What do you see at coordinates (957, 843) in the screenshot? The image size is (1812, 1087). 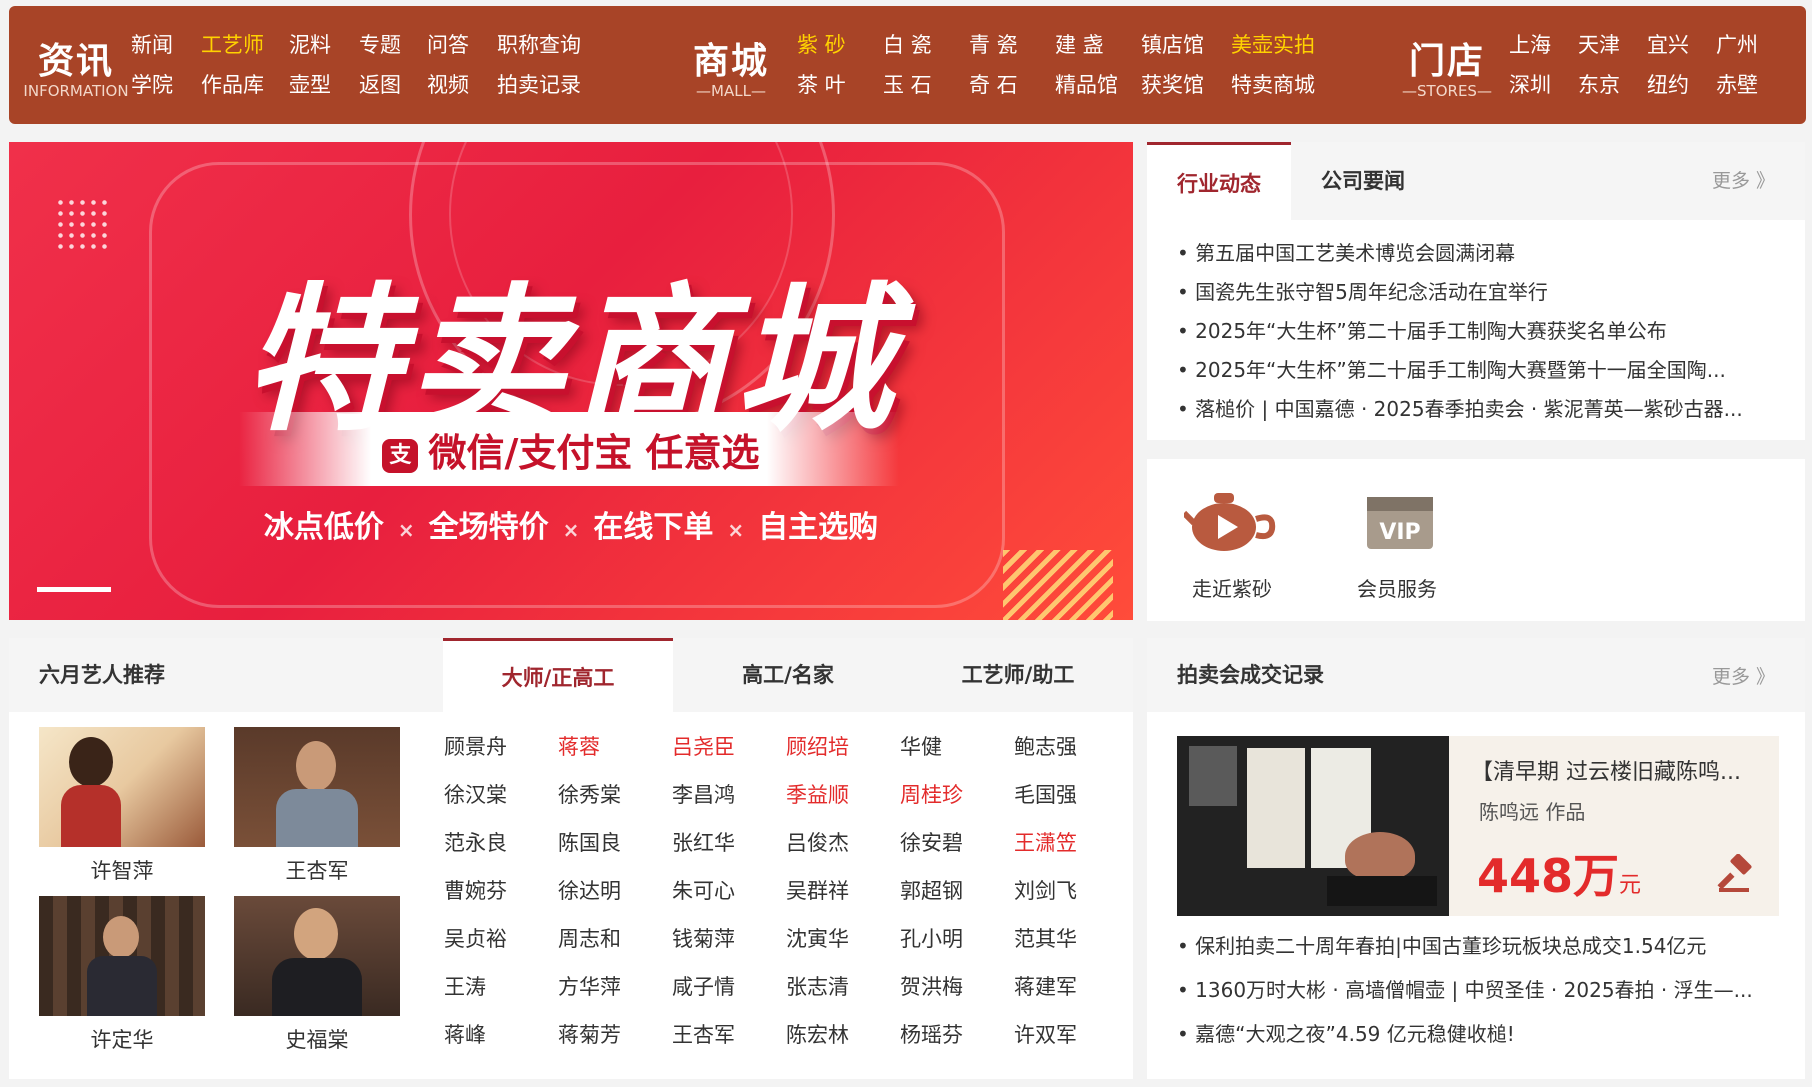 I see `artist-name-link: 徐安碧` at bounding box center [957, 843].